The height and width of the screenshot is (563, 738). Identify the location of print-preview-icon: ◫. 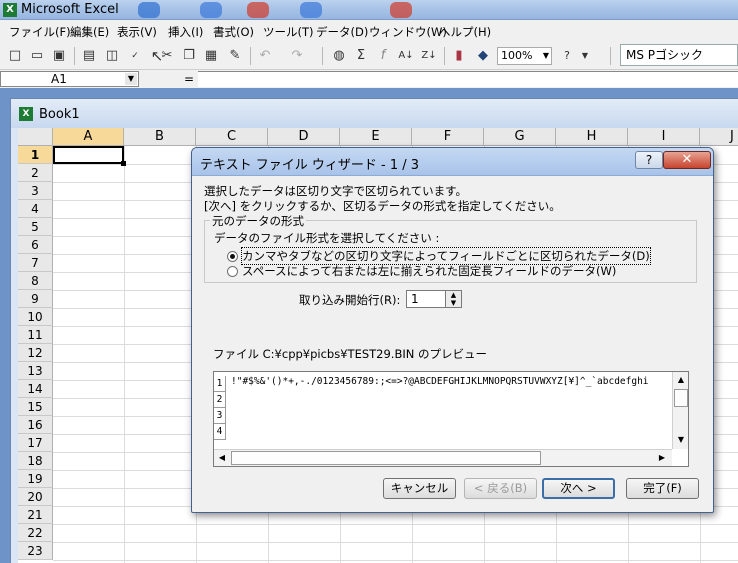
(112, 56).